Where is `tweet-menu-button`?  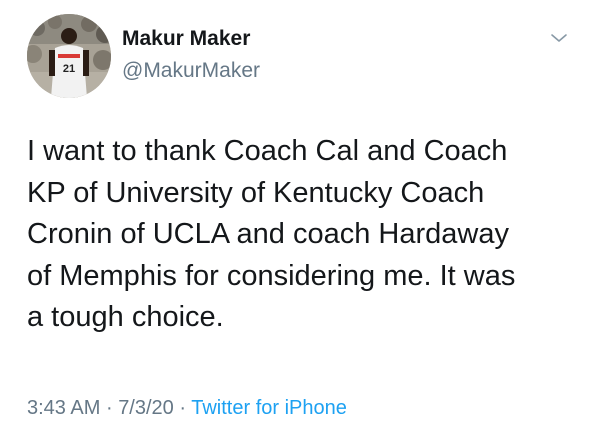
tweet-menu-button is located at coordinates (559, 38).